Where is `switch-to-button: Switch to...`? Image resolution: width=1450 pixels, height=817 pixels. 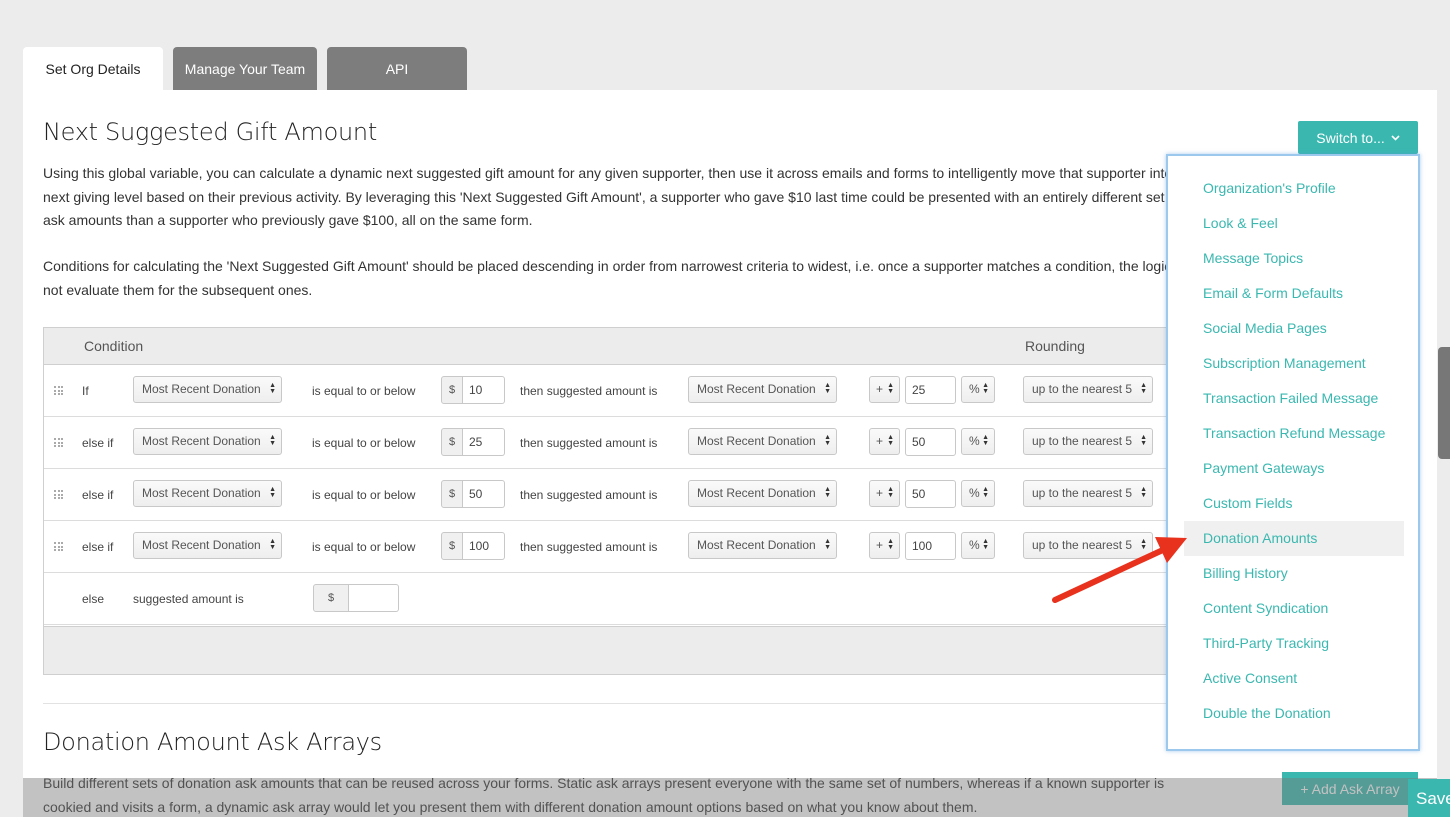 switch-to-button: Switch to... is located at coordinates (1358, 137).